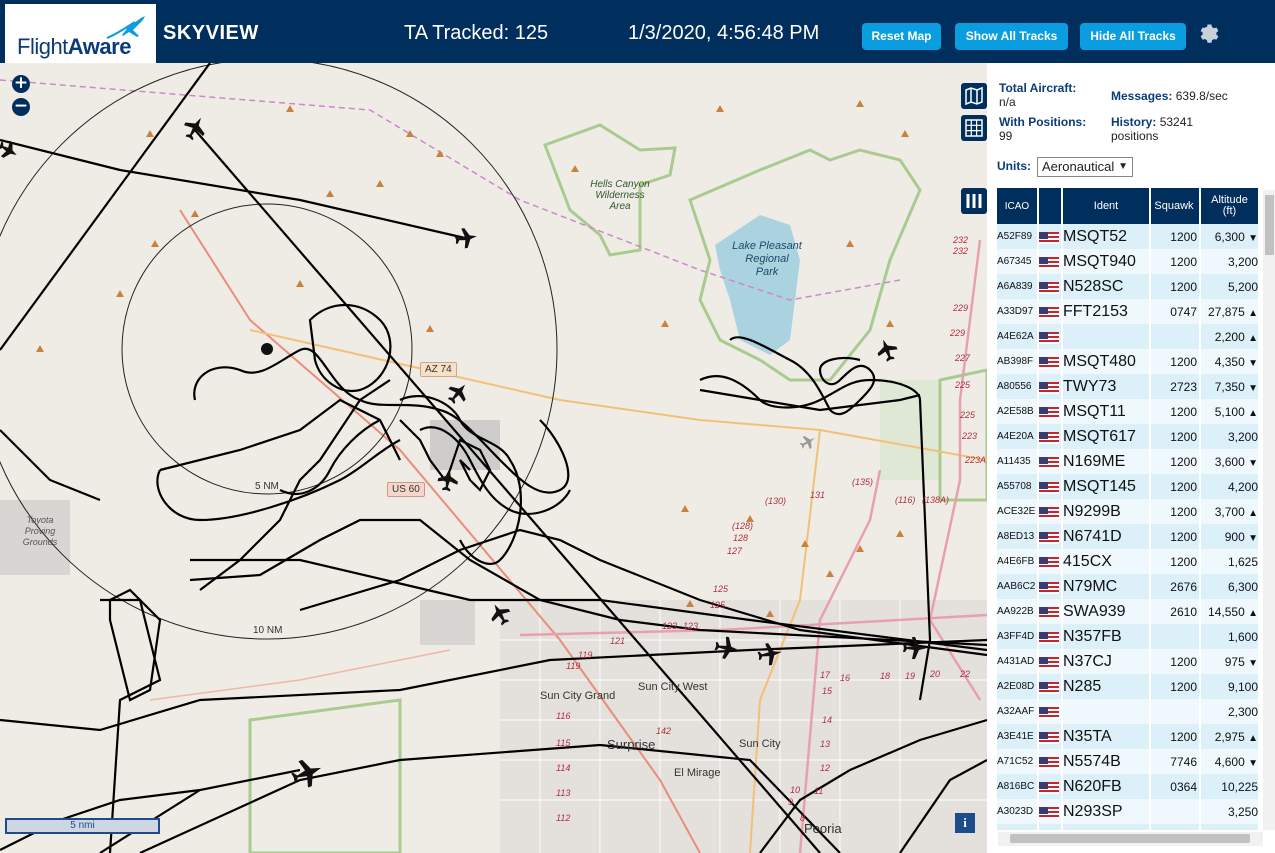 The image size is (1275, 853). Describe the element at coordinates (974, 201) in the screenshot. I see `columns-button` at that location.